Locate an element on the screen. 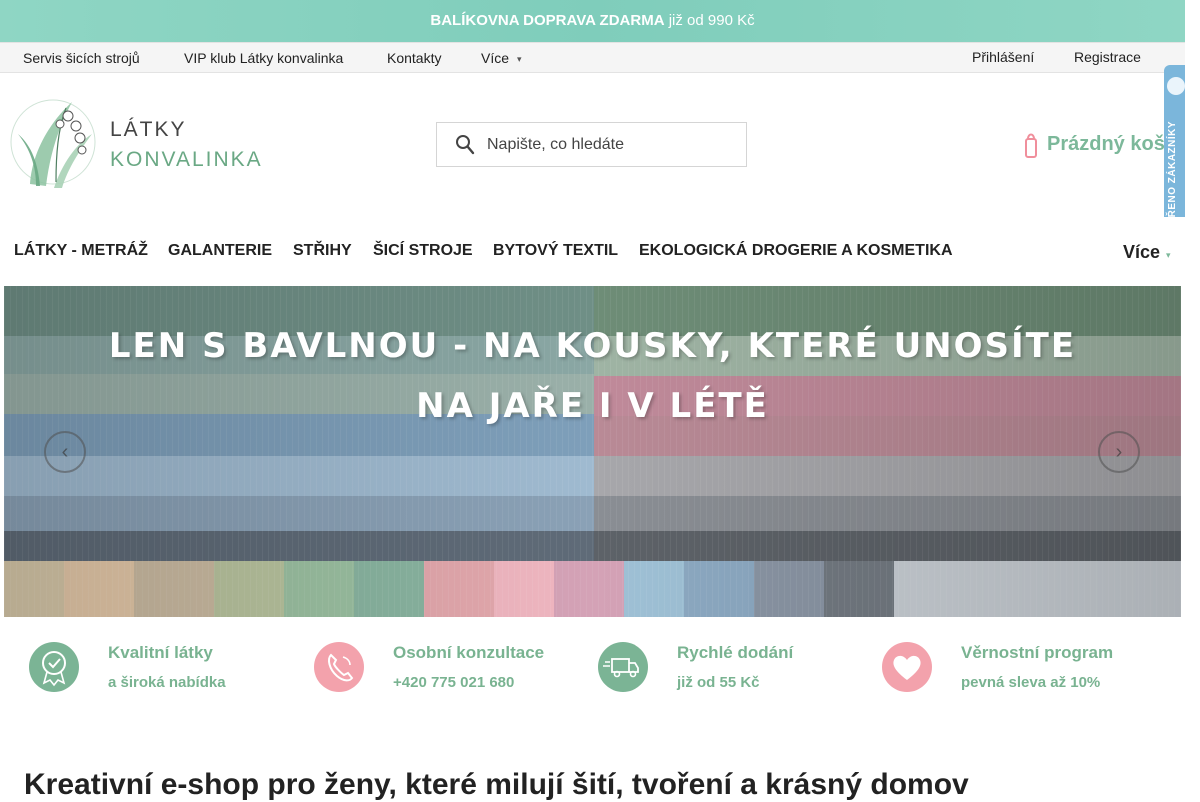 Image resolution: width=1200 pixels, height=802 pixels. subnav-more-label: Více is located at coordinates (495, 58).